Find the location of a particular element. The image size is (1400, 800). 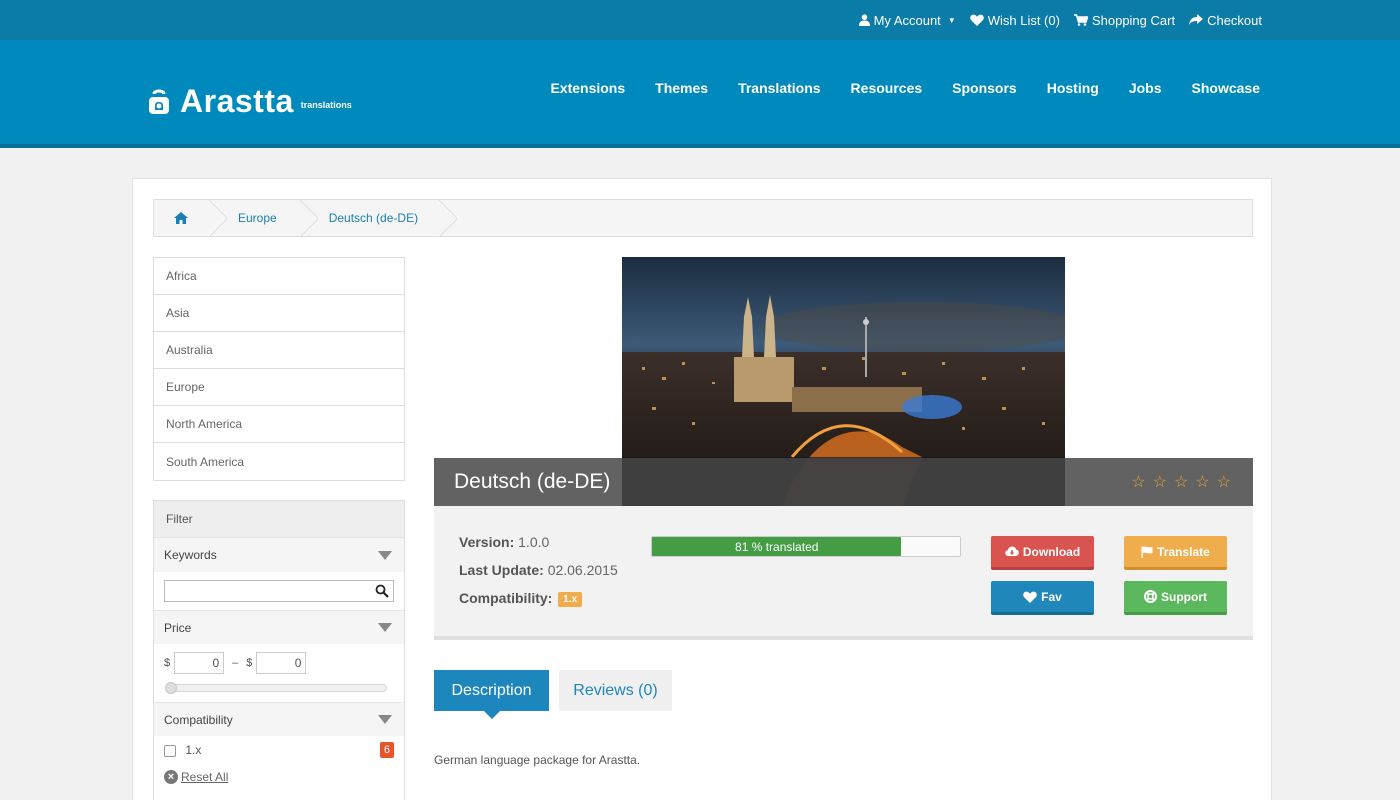

price-slider-handle is located at coordinates (171, 688).